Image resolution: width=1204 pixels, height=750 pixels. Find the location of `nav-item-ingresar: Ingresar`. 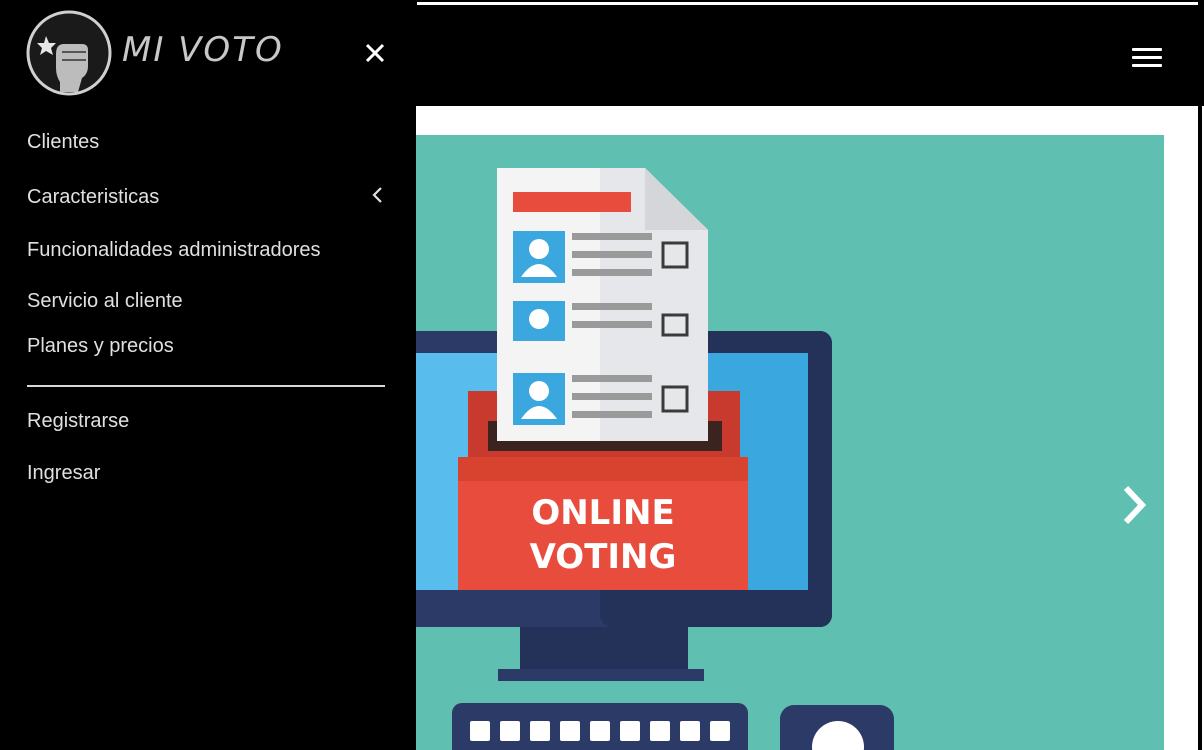

nav-item-ingresar: Ingresar is located at coordinates (63, 473).